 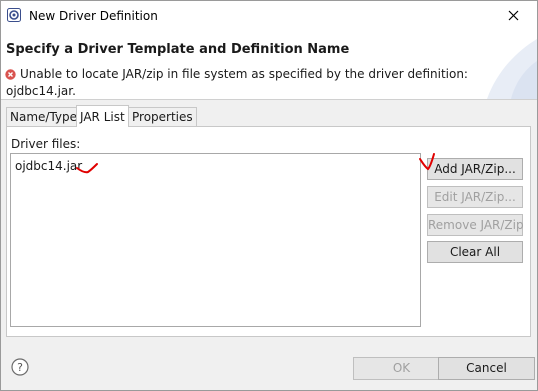 What do you see at coordinates (269, 16) in the screenshot?
I see `title-bar: New Driver Definition` at bounding box center [269, 16].